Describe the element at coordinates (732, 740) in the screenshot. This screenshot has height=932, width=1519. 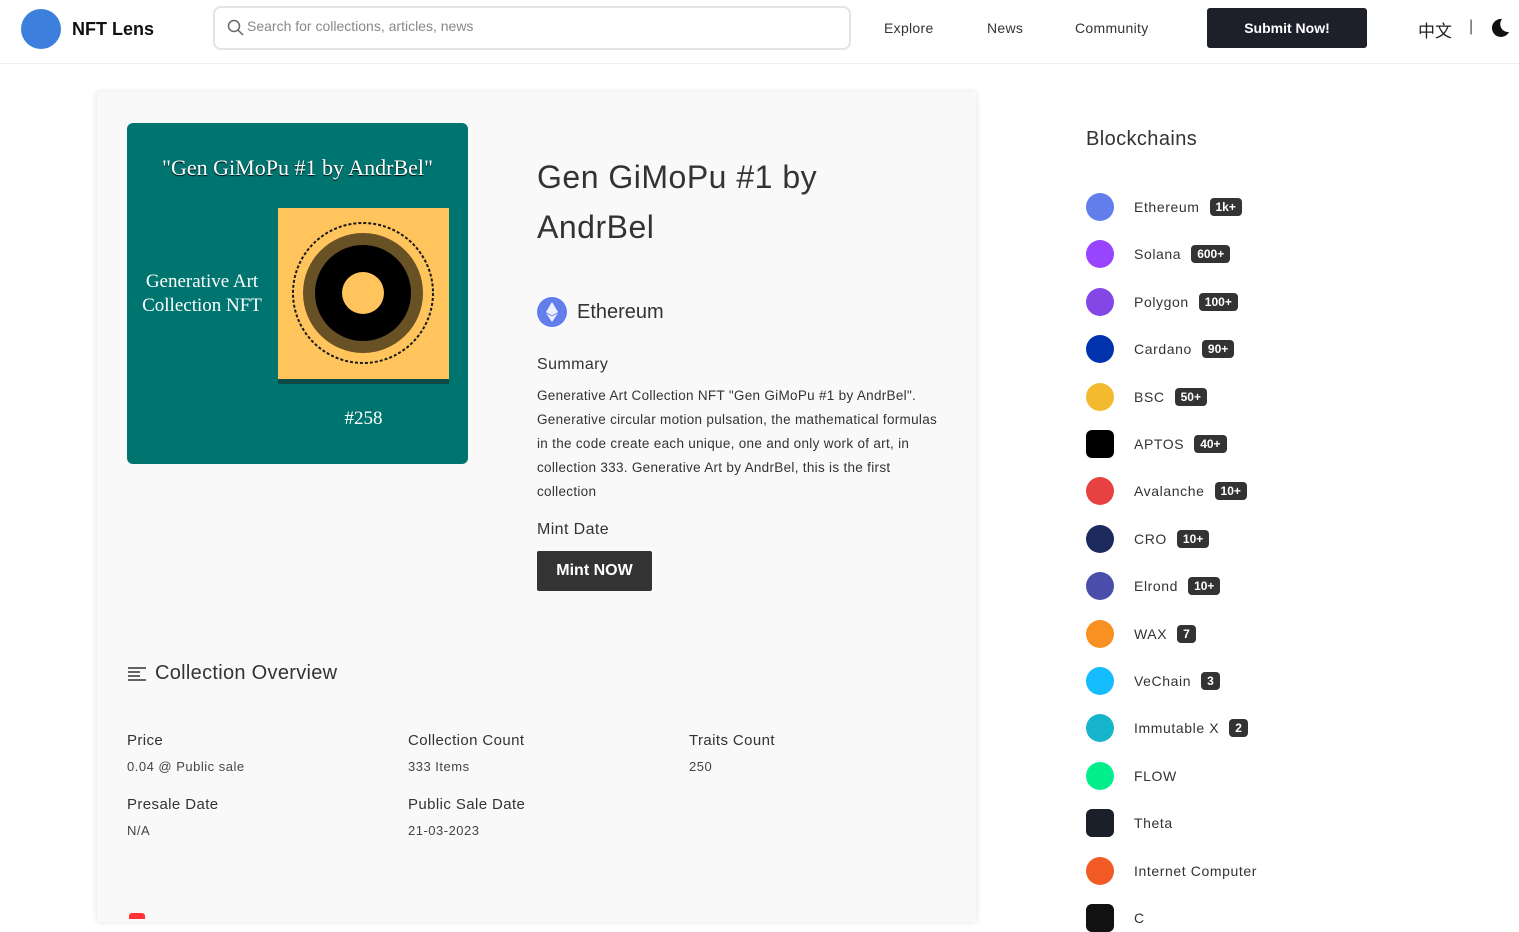
I see `traits-count-label: Traits Count` at that location.